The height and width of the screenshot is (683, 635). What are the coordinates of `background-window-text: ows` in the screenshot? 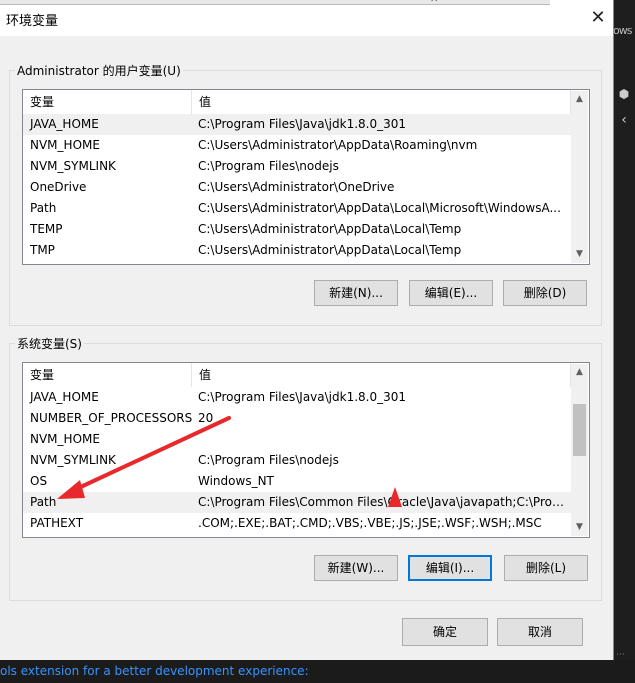 It's located at (622, 30).